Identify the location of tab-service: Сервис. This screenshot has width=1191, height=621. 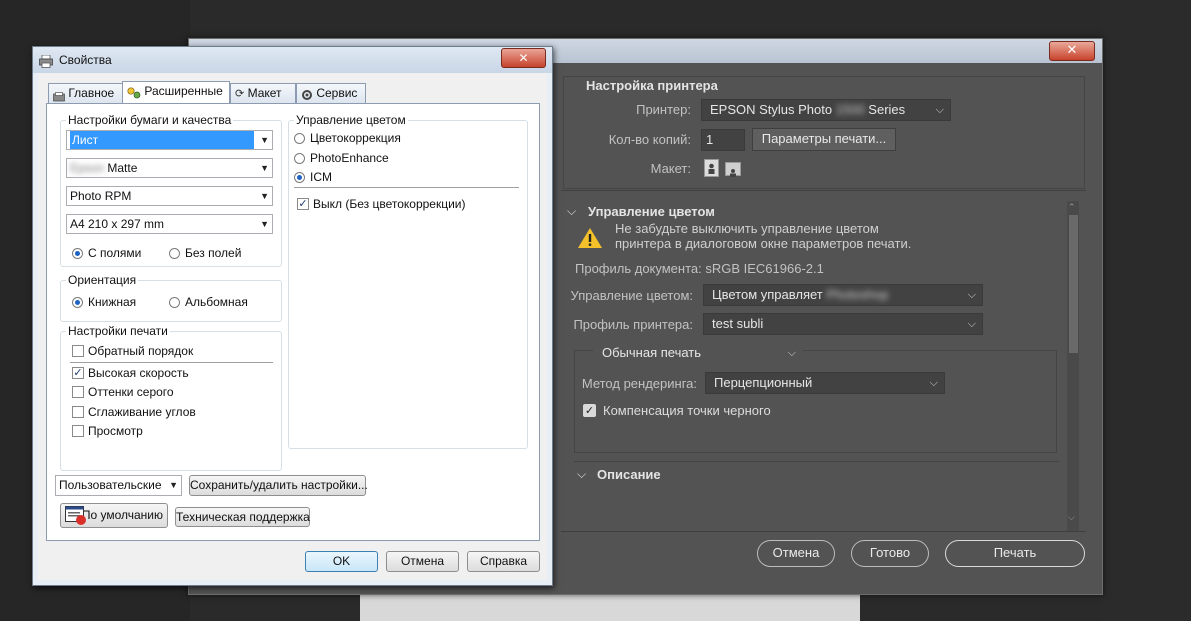
(331, 93).